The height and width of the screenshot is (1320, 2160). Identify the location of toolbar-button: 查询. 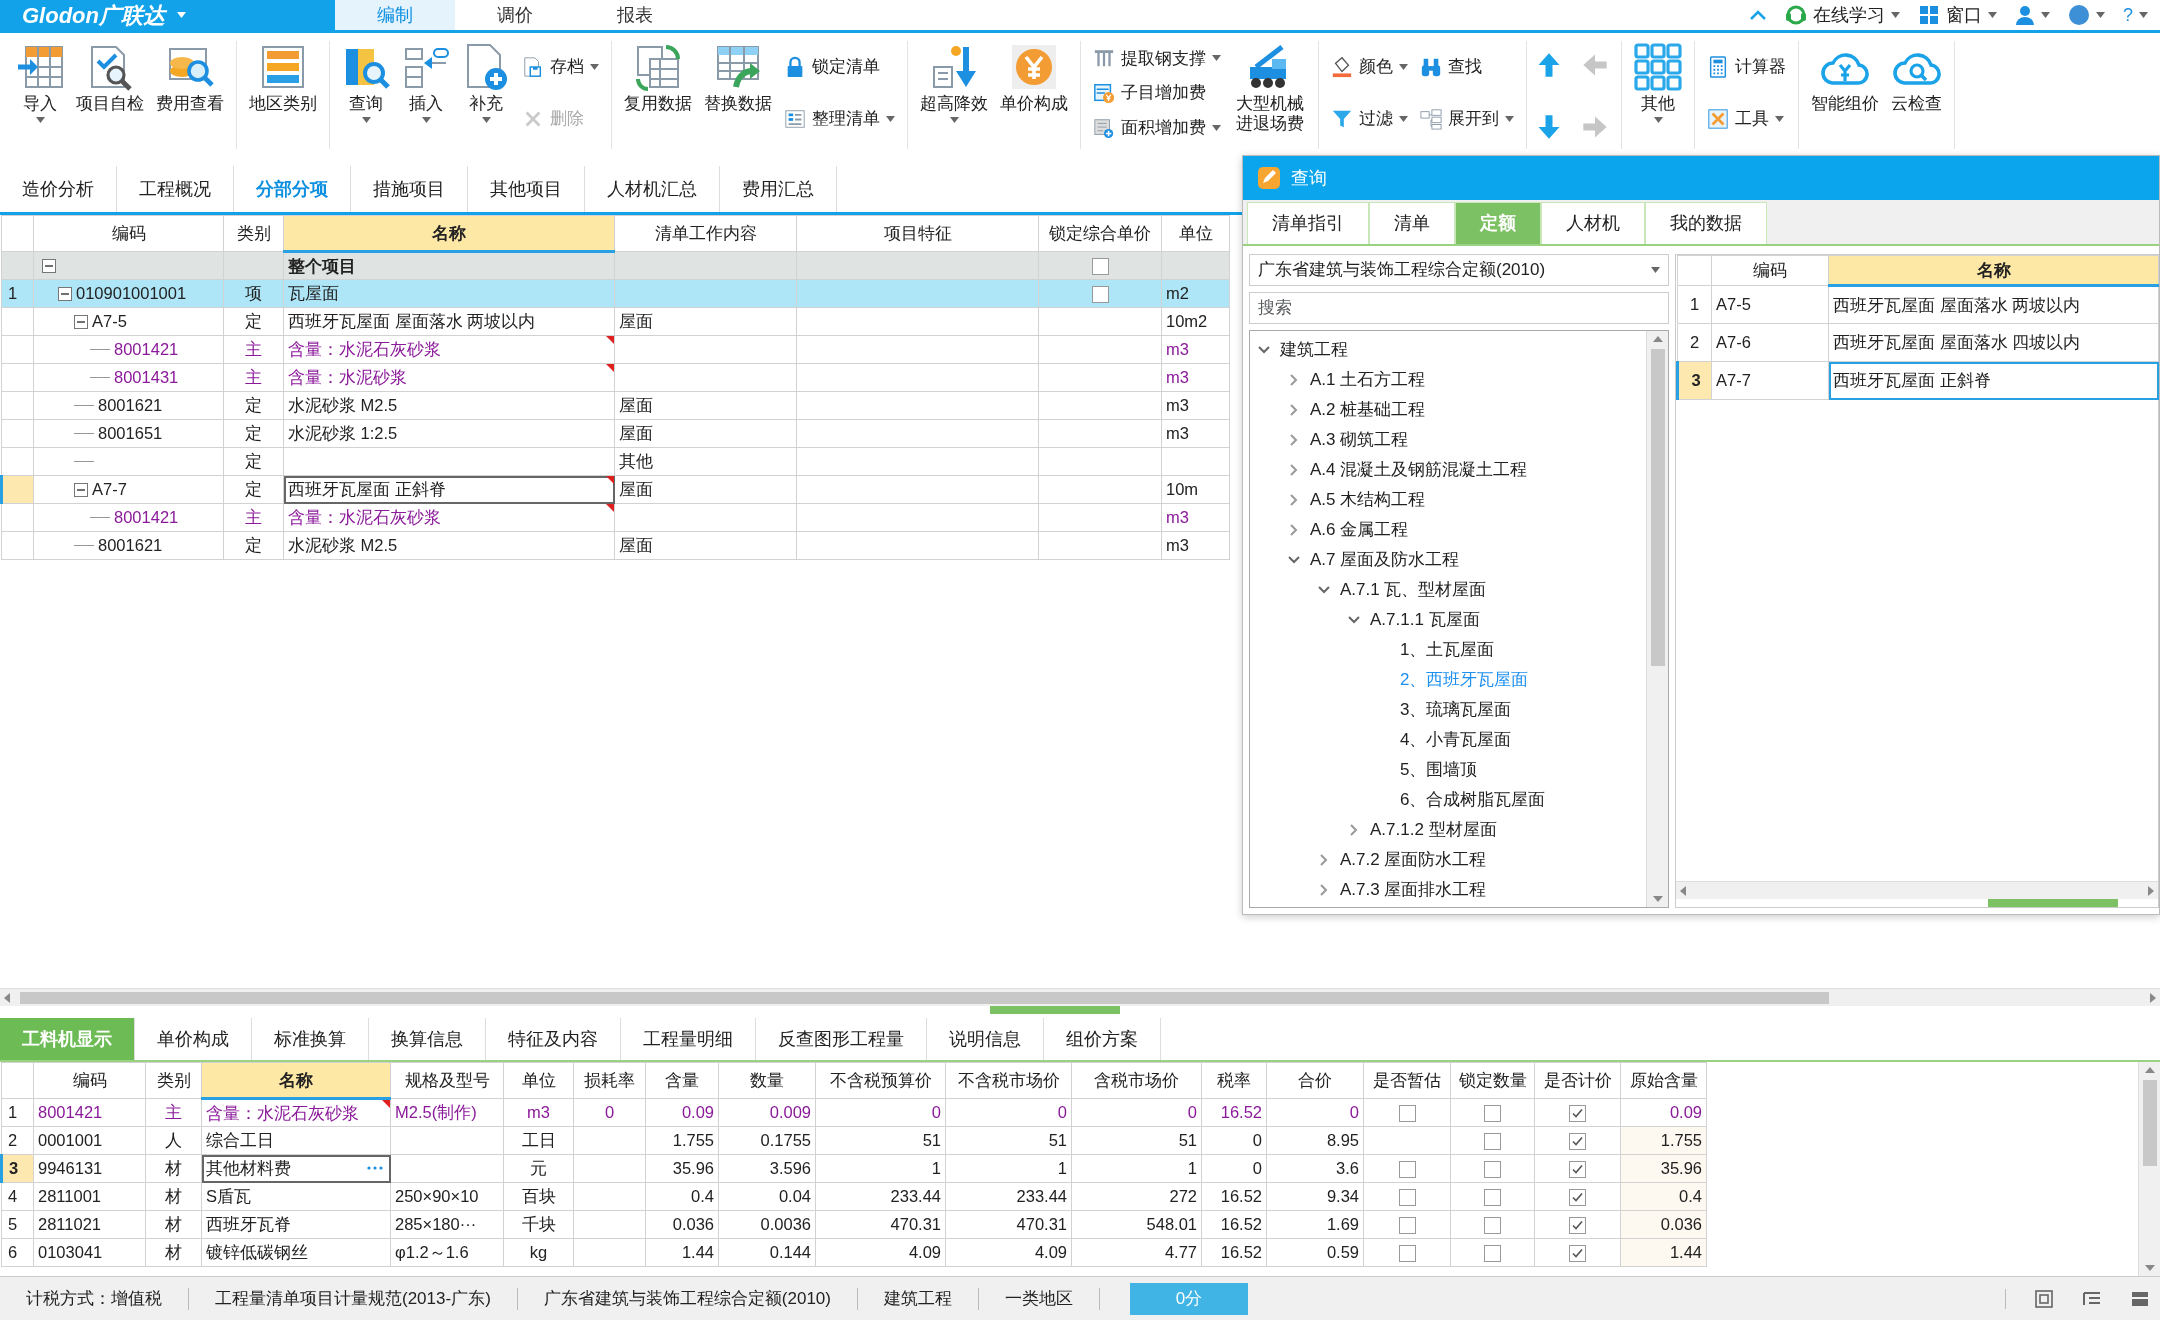
(366, 95).